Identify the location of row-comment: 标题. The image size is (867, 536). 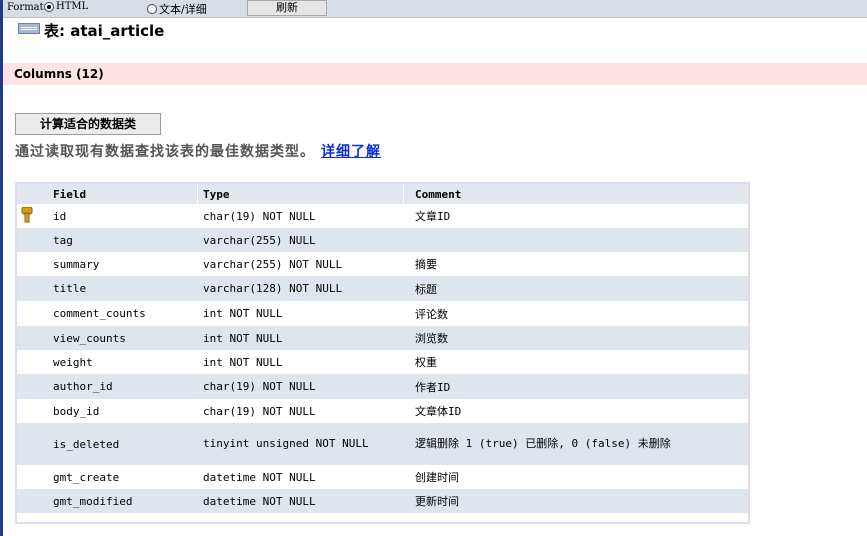
(426, 289).